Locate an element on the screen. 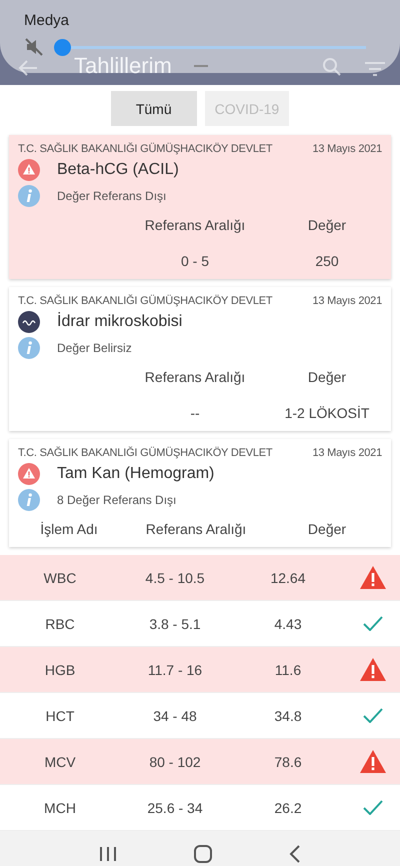 The image size is (400, 866). table-cell-text: 12.64 is located at coordinates (288, 578).